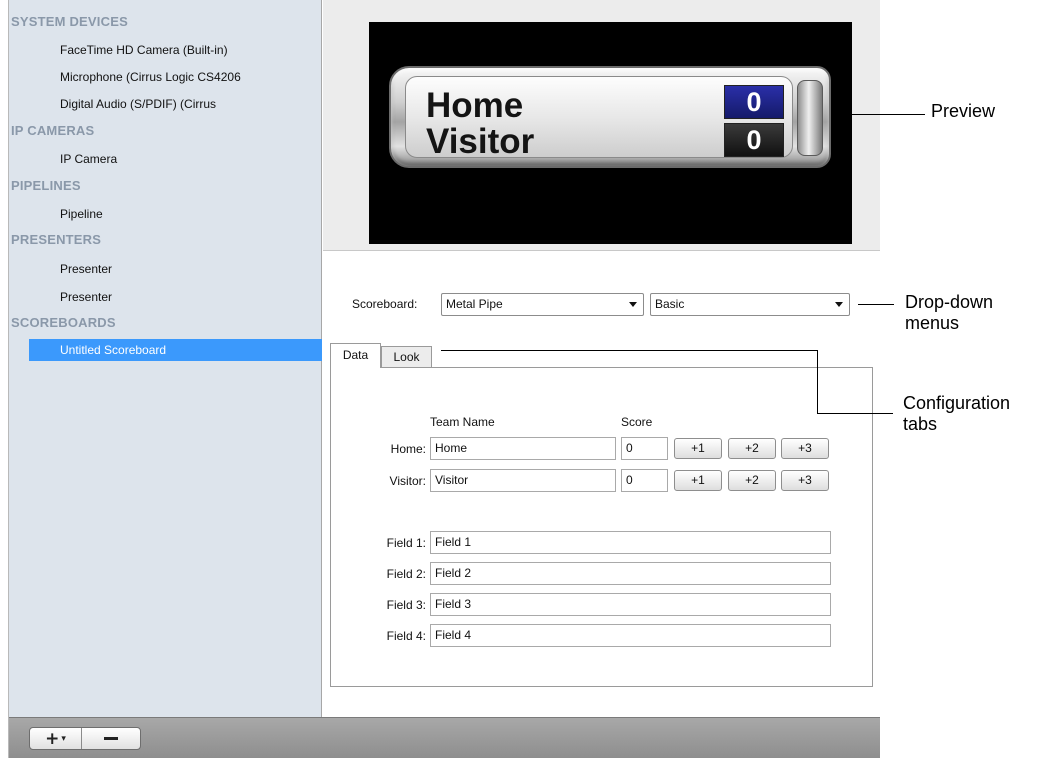 The image size is (1053, 758). Describe the element at coordinates (175, 269) in the screenshot. I see `sidebar-item-presenter-1: Presenter` at that location.